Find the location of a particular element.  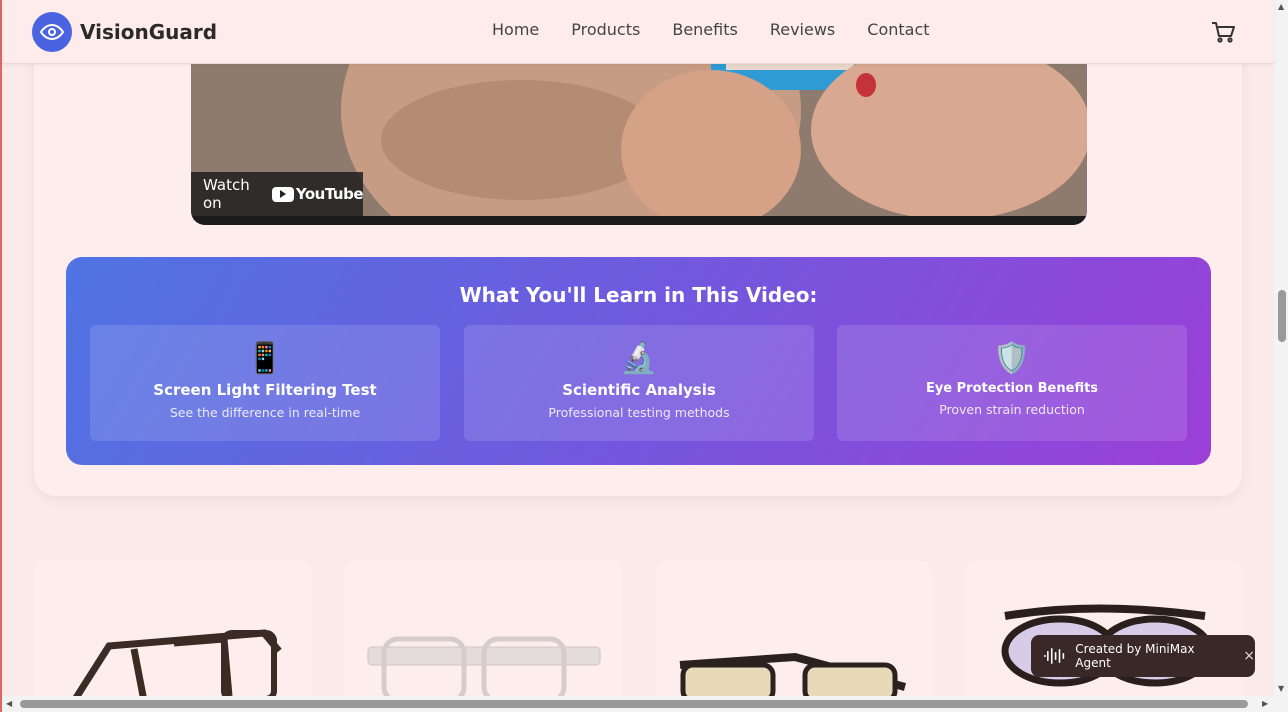

watch-on-label: Watch on is located at coordinates (226, 194).